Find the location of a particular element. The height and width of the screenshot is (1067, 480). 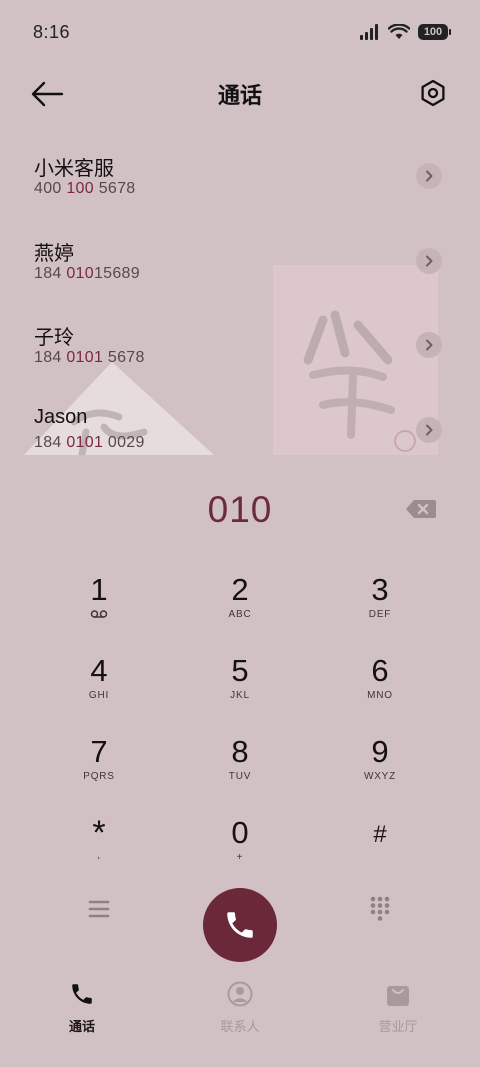

key-star: * , is located at coordinates (99, 839).